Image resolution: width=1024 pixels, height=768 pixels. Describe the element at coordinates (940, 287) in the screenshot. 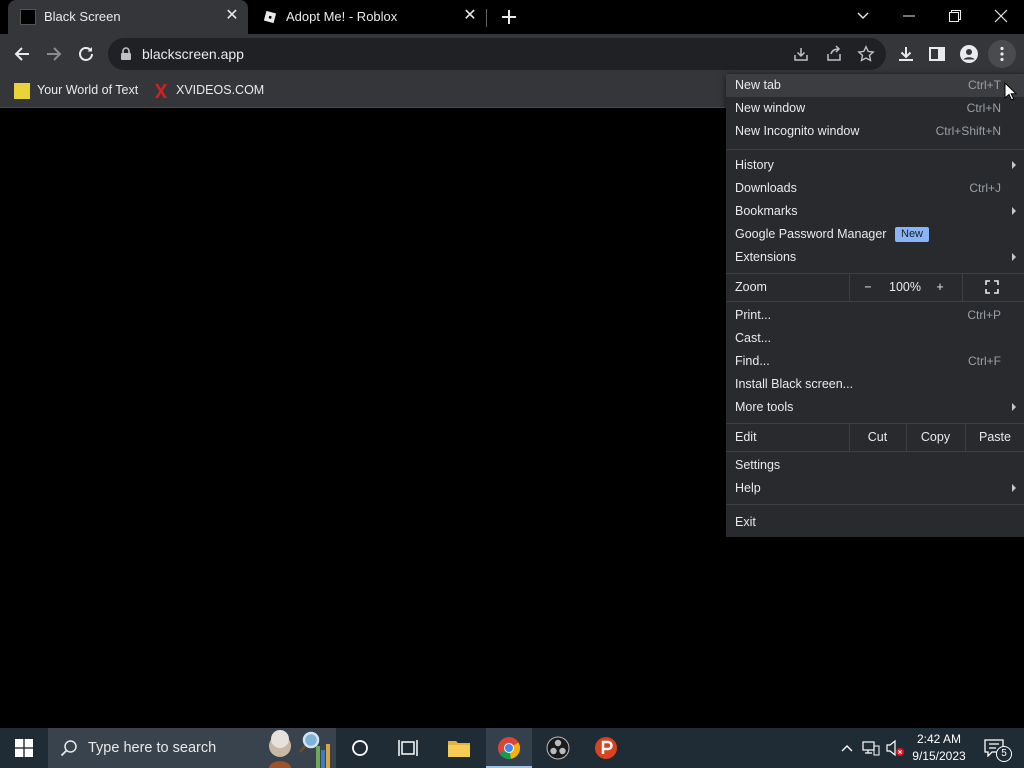

I see `zoom-in-button: +` at that location.